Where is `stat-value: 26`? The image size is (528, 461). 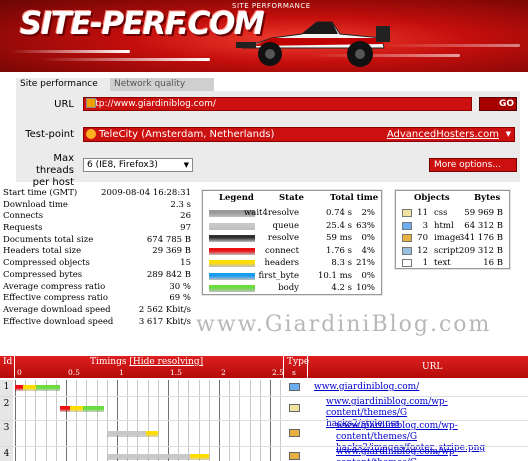
stat-value: 26 is located at coordinates (185, 216).